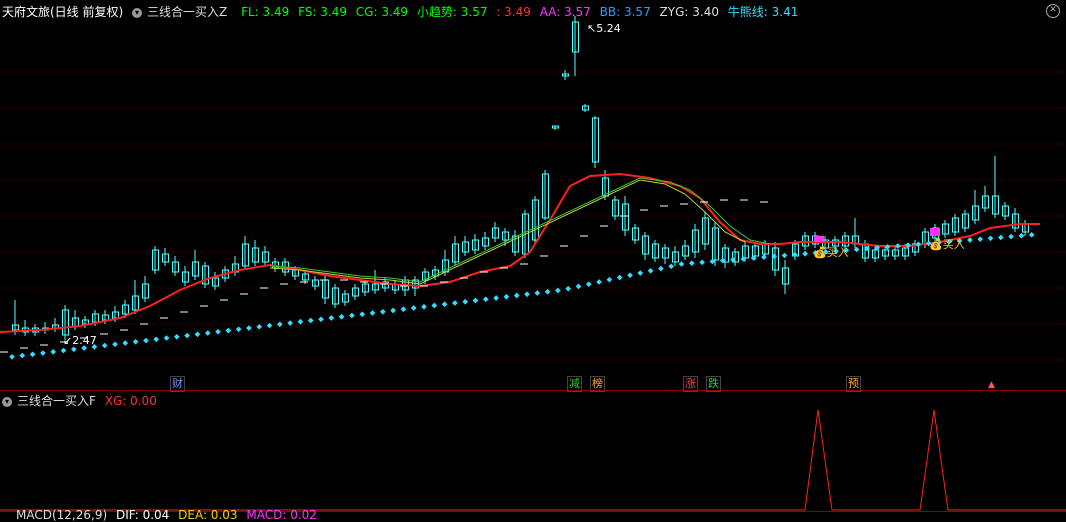 This screenshot has height=522, width=1066. I want to click on sub-chart-header: ▾ 三线合一买入F XG: 0.00, so click(82, 401).